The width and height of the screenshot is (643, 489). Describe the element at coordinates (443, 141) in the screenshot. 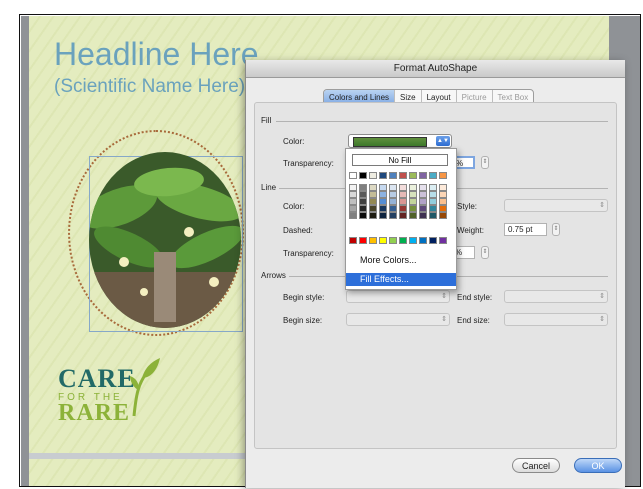

I see `fill-color-dropdown-icon: ▲▼` at that location.